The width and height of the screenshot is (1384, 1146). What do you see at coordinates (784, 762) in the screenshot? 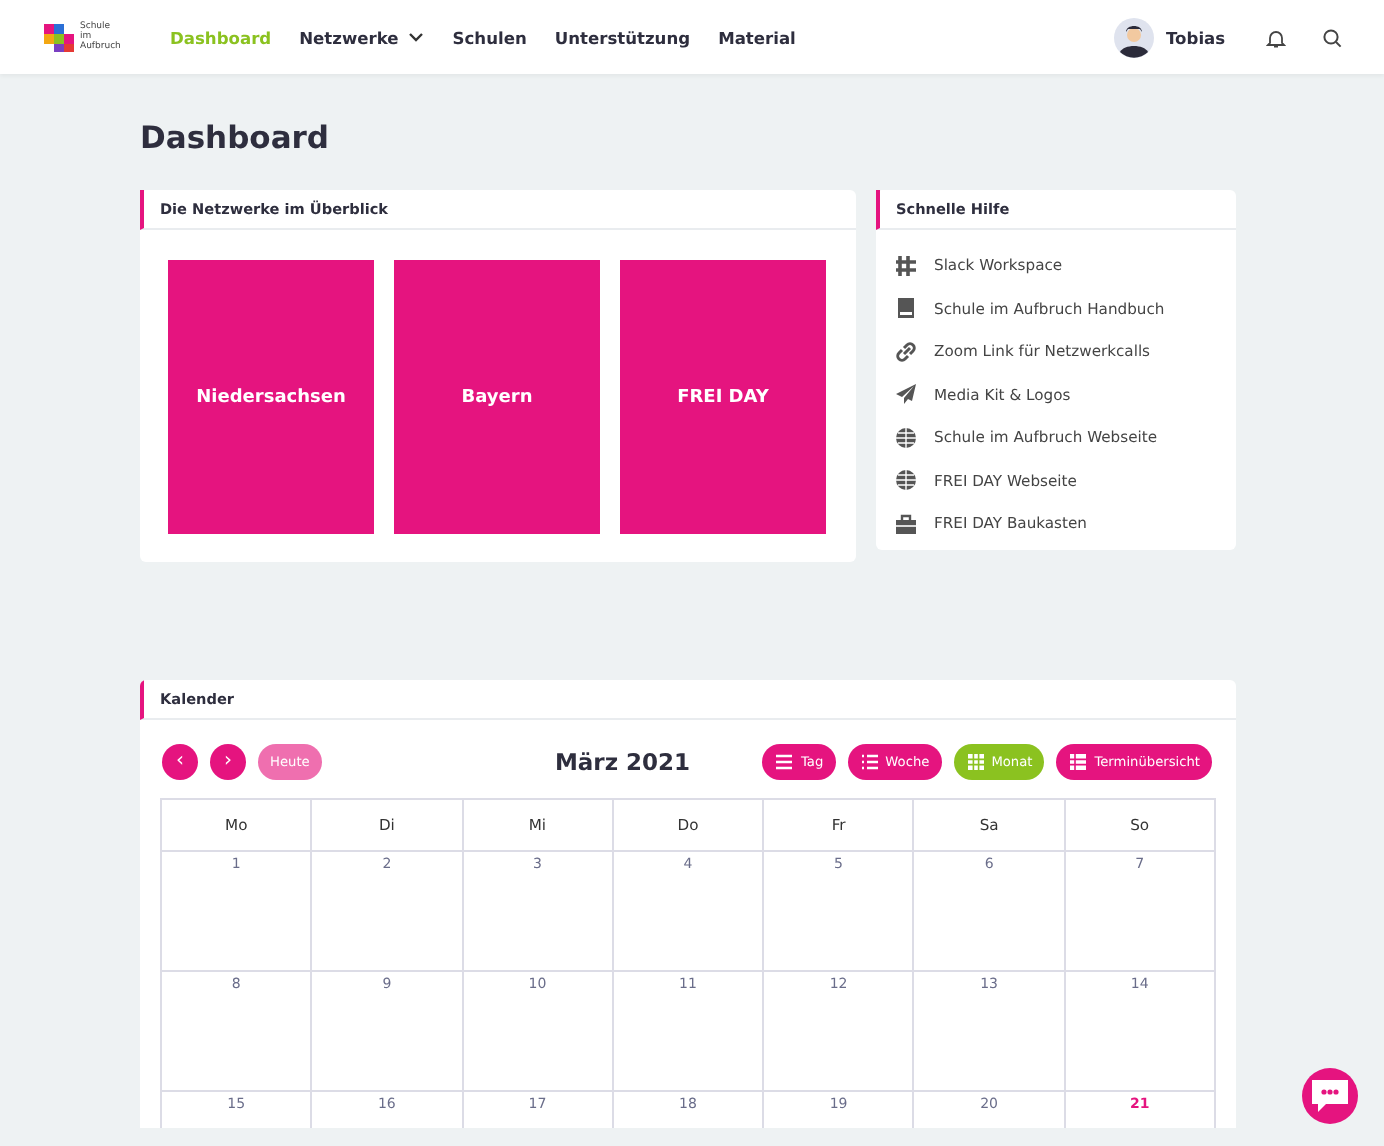
I see `list-icon` at bounding box center [784, 762].